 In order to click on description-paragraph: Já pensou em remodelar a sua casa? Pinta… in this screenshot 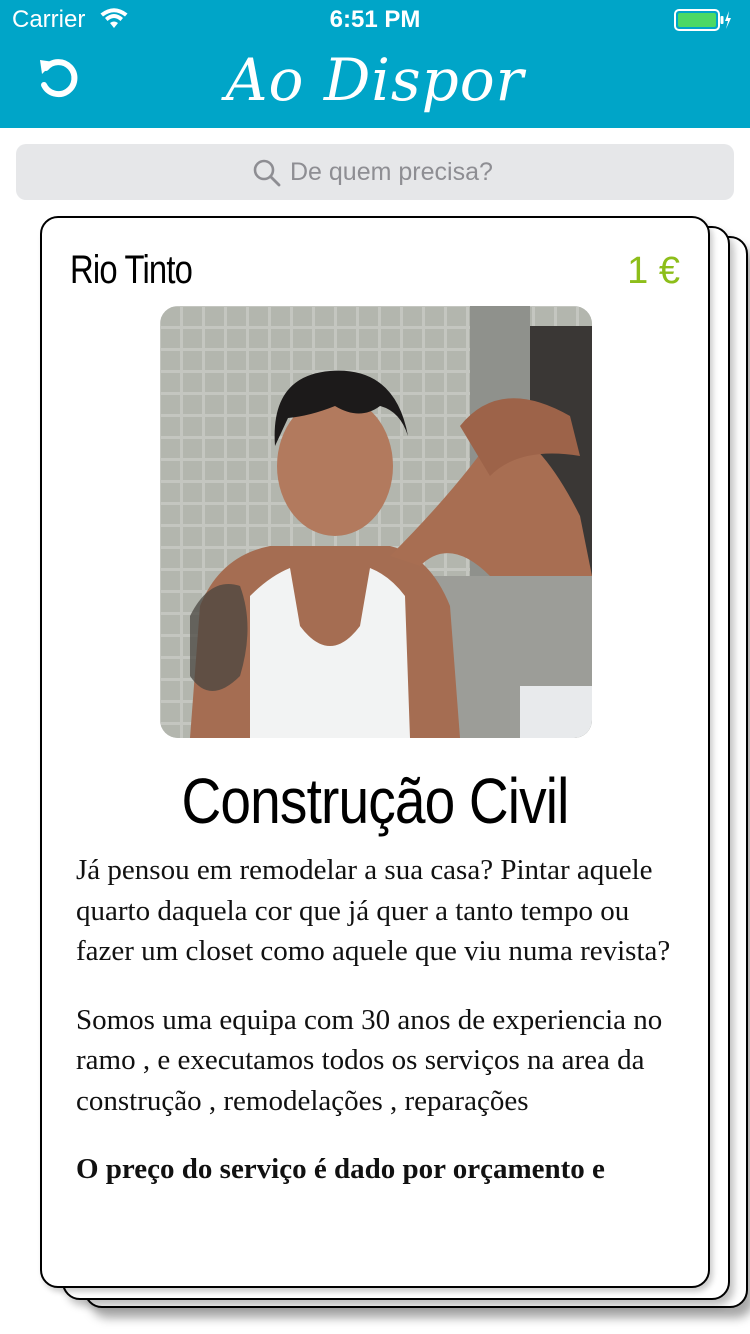, I will do `click(373, 910)`.